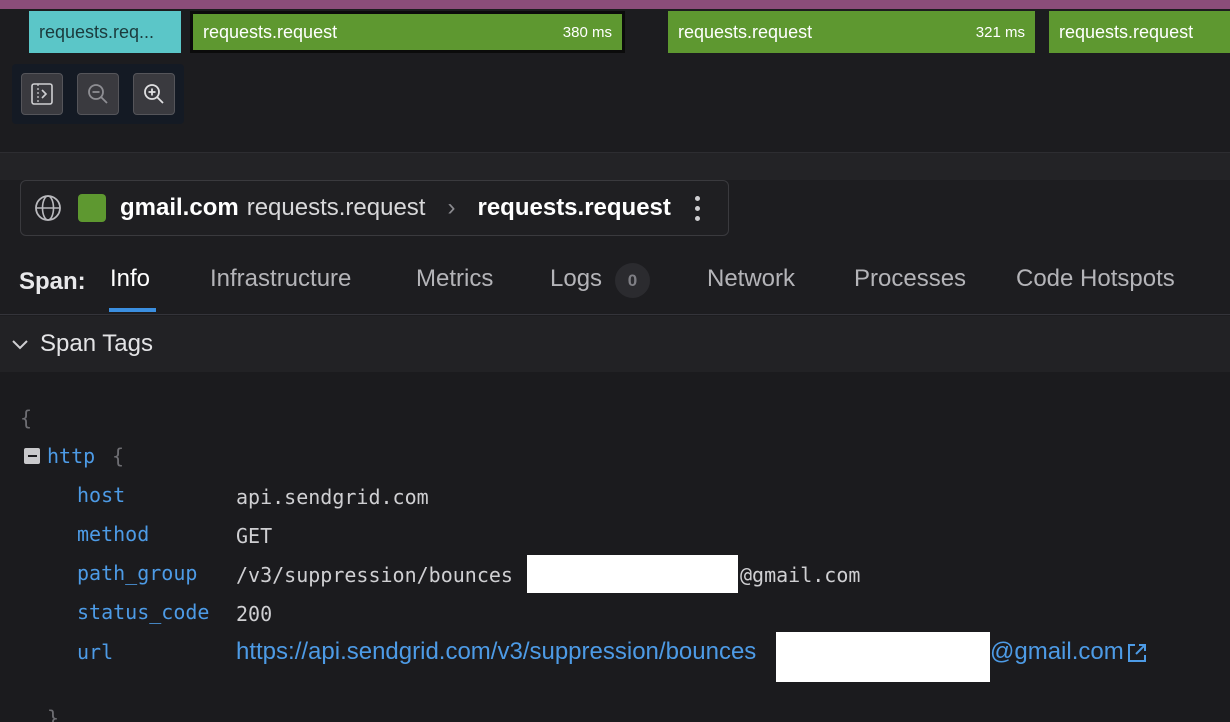 The width and height of the screenshot is (1230, 722). I want to click on tab-metrics: Metrics, so click(454, 279).